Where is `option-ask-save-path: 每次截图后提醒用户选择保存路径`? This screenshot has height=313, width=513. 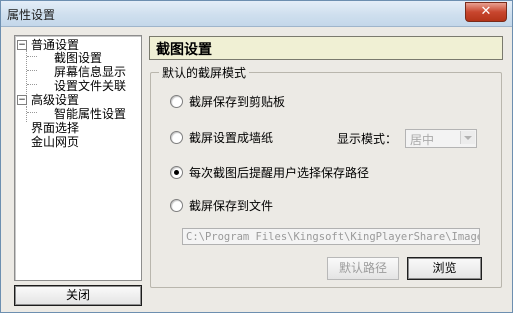
option-ask-save-path: 每次截图后提醒用户选择保存路径 is located at coordinates (269, 173).